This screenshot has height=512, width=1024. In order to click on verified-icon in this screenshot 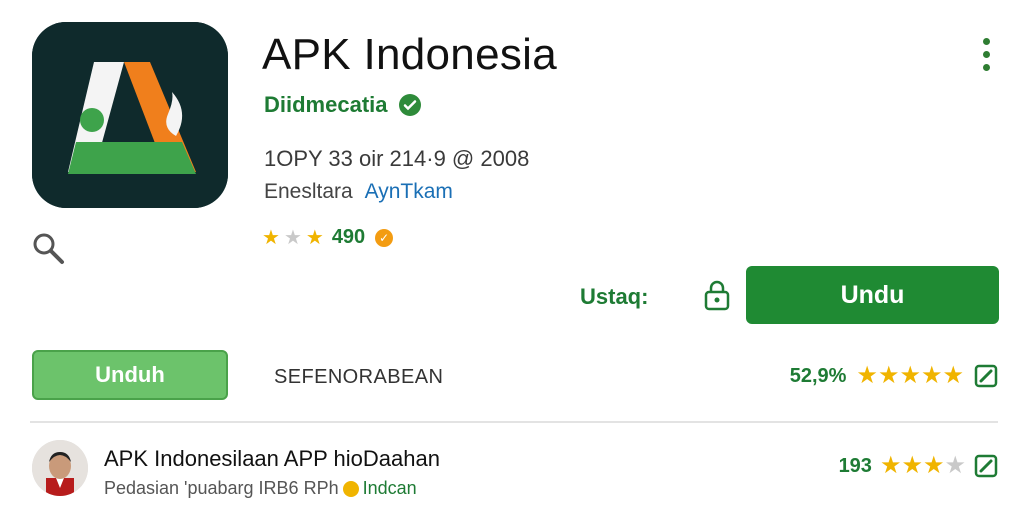, I will do `click(410, 105)`.